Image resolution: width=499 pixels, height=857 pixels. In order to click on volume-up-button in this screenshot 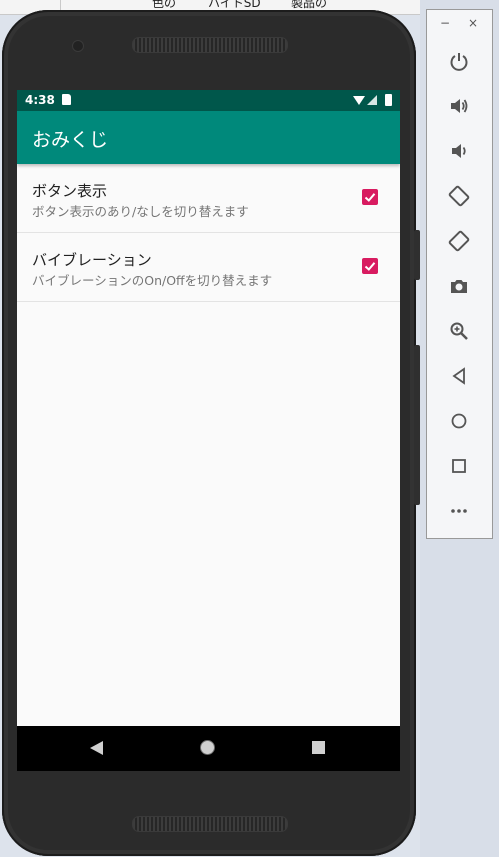, I will do `click(459, 106)`.